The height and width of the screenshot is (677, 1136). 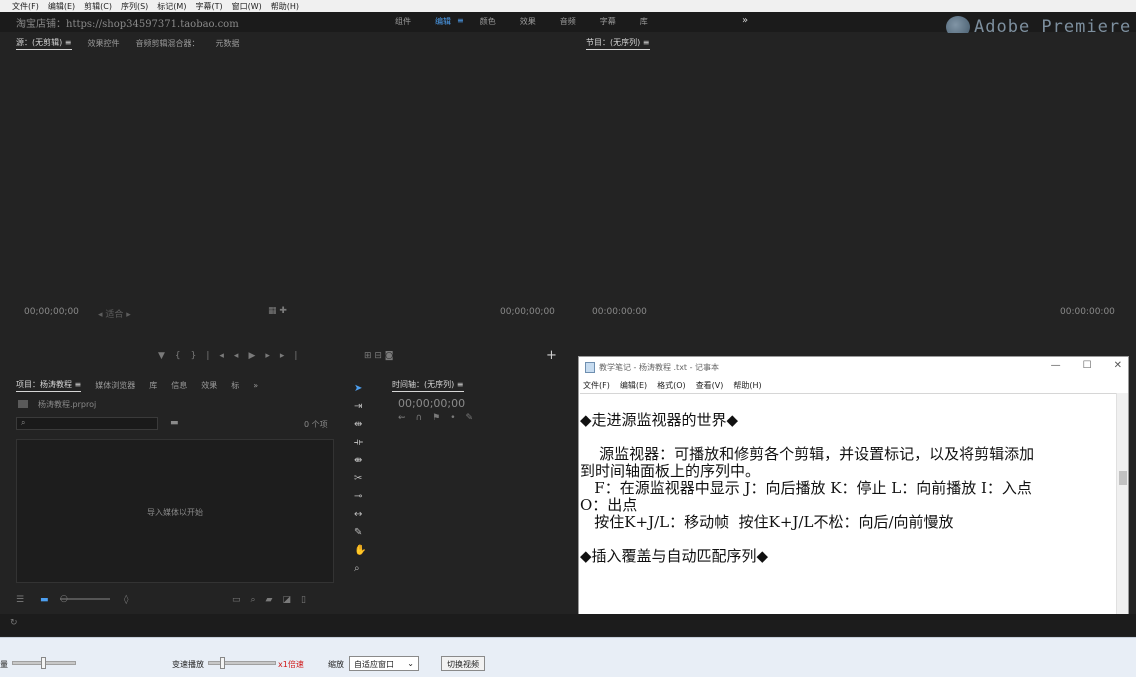 I want to click on import-media-hint: 导入媒体以开始, so click(x=175, y=512).